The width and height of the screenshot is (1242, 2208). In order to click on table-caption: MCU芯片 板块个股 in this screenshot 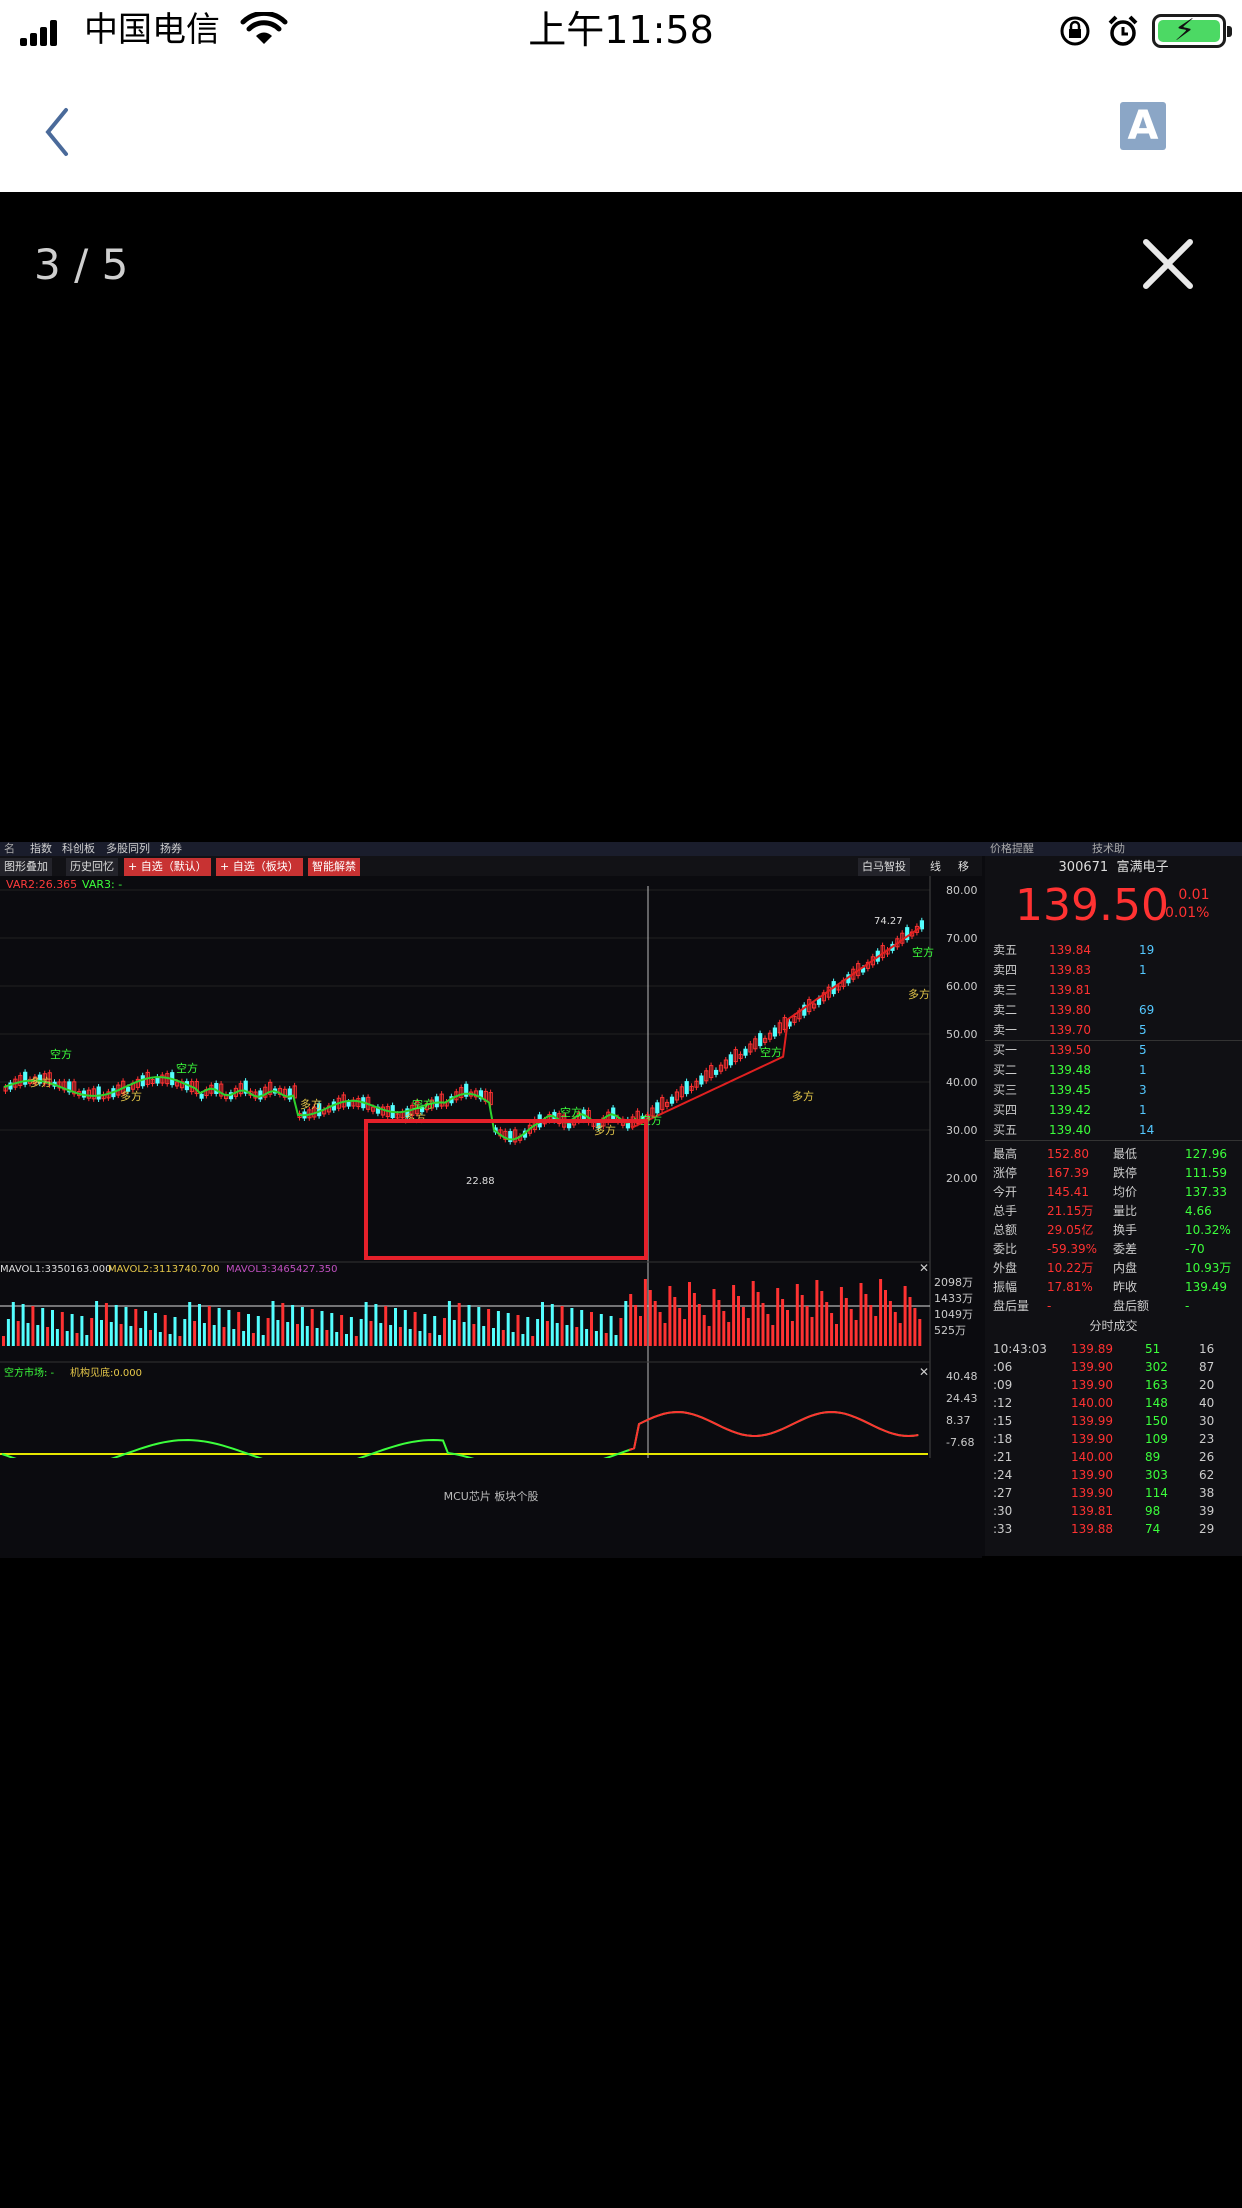, I will do `click(491, 1496)`.